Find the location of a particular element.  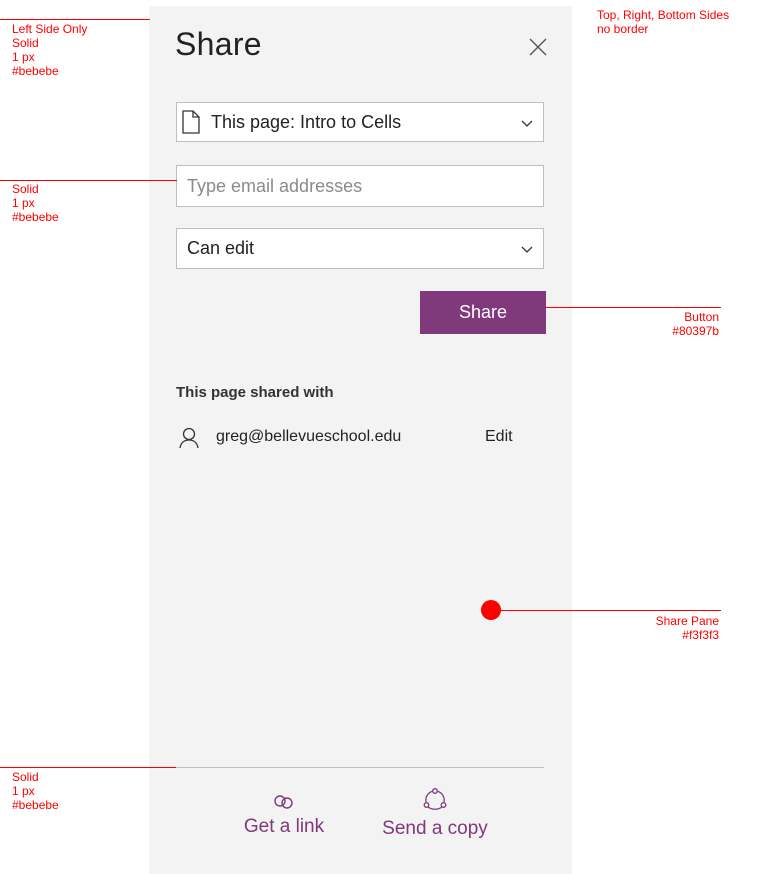

page-select: This page: Intro to Cells is located at coordinates (360, 122).